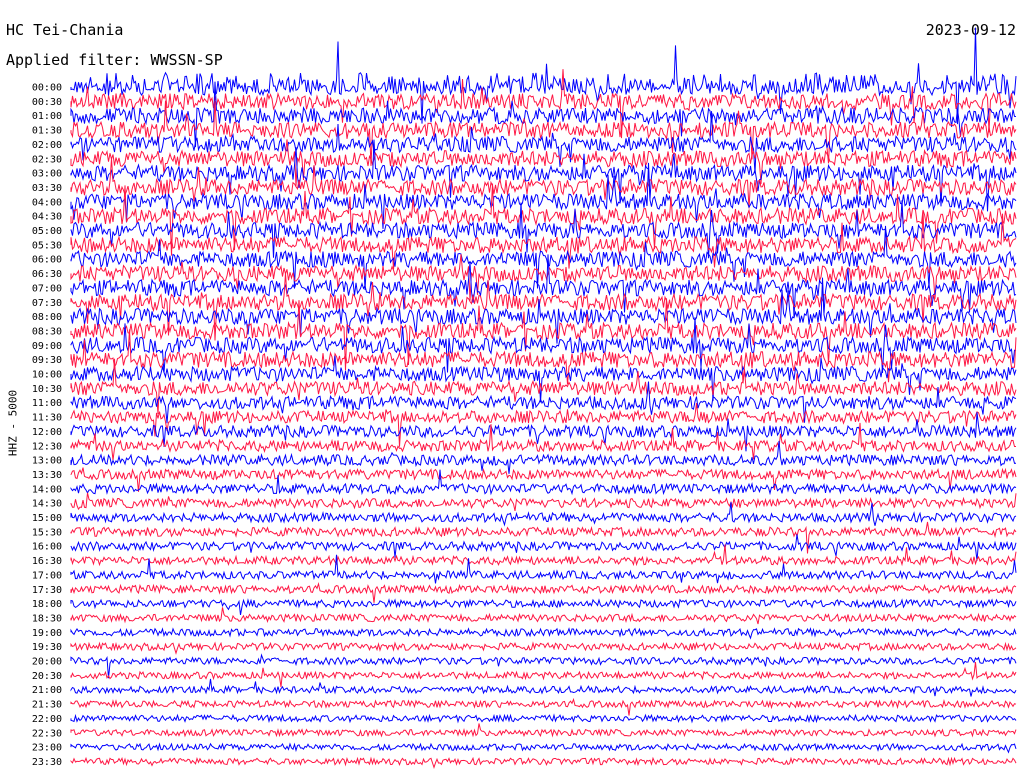 This screenshot has height=780, width=1024. I want to click on row-time-label: 10:00, so click(47, 375).